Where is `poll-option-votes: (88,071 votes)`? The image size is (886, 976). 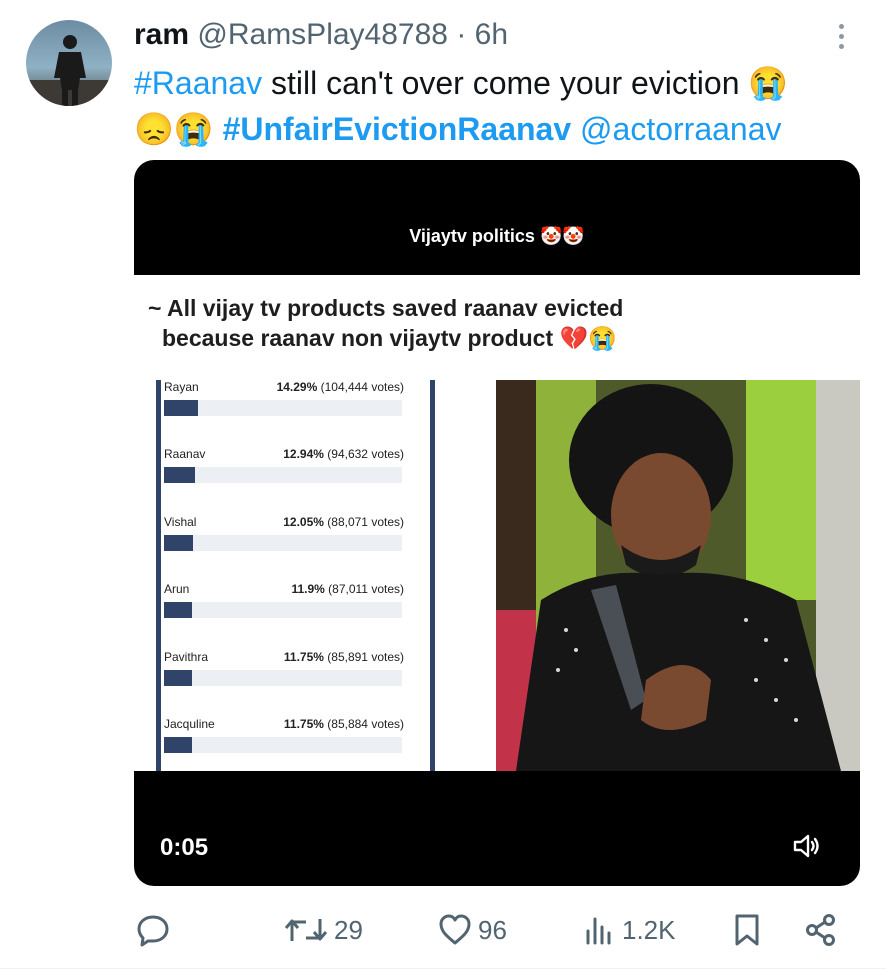 poll-option-votes: (88,071 votes) is located at coordinates (365, 522).